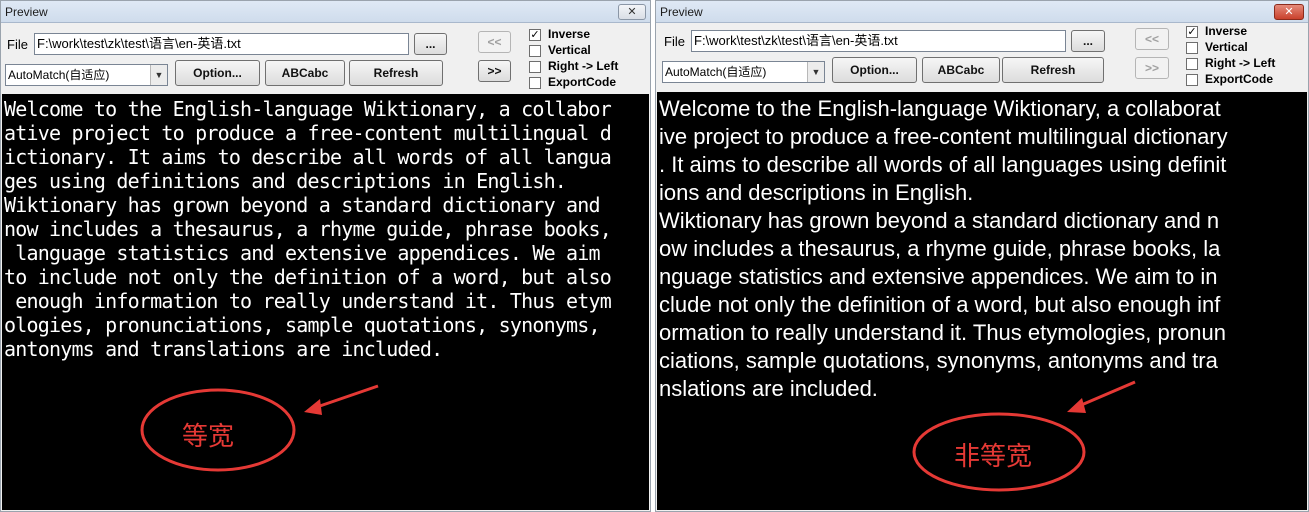 This screenshot has height=512, width=1309. I want to click on annotation-arrowhead, so click(313, 407).